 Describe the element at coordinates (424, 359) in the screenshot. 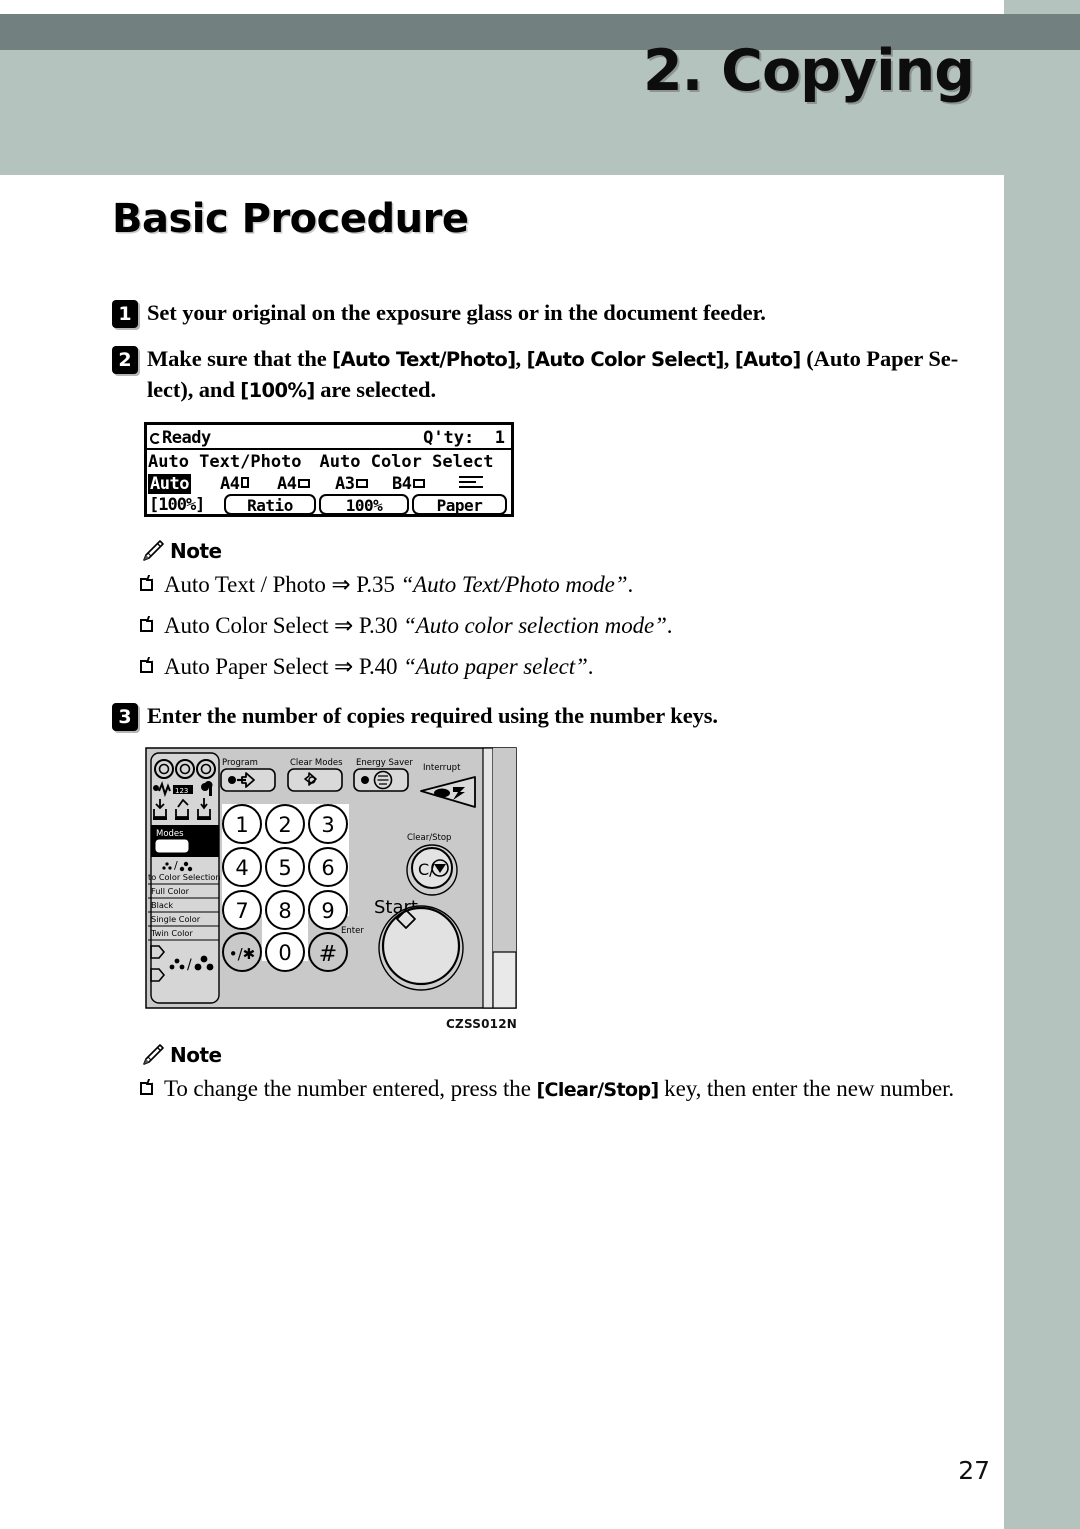

I see `key-auto-text-photo: [Auto Text/Photo]` at that location.